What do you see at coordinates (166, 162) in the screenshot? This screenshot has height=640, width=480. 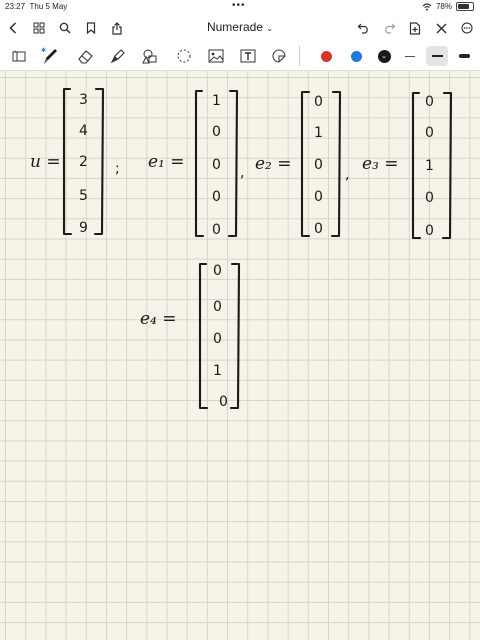 I see `e1-label: e₁ =` at bounding box center [166, 162].